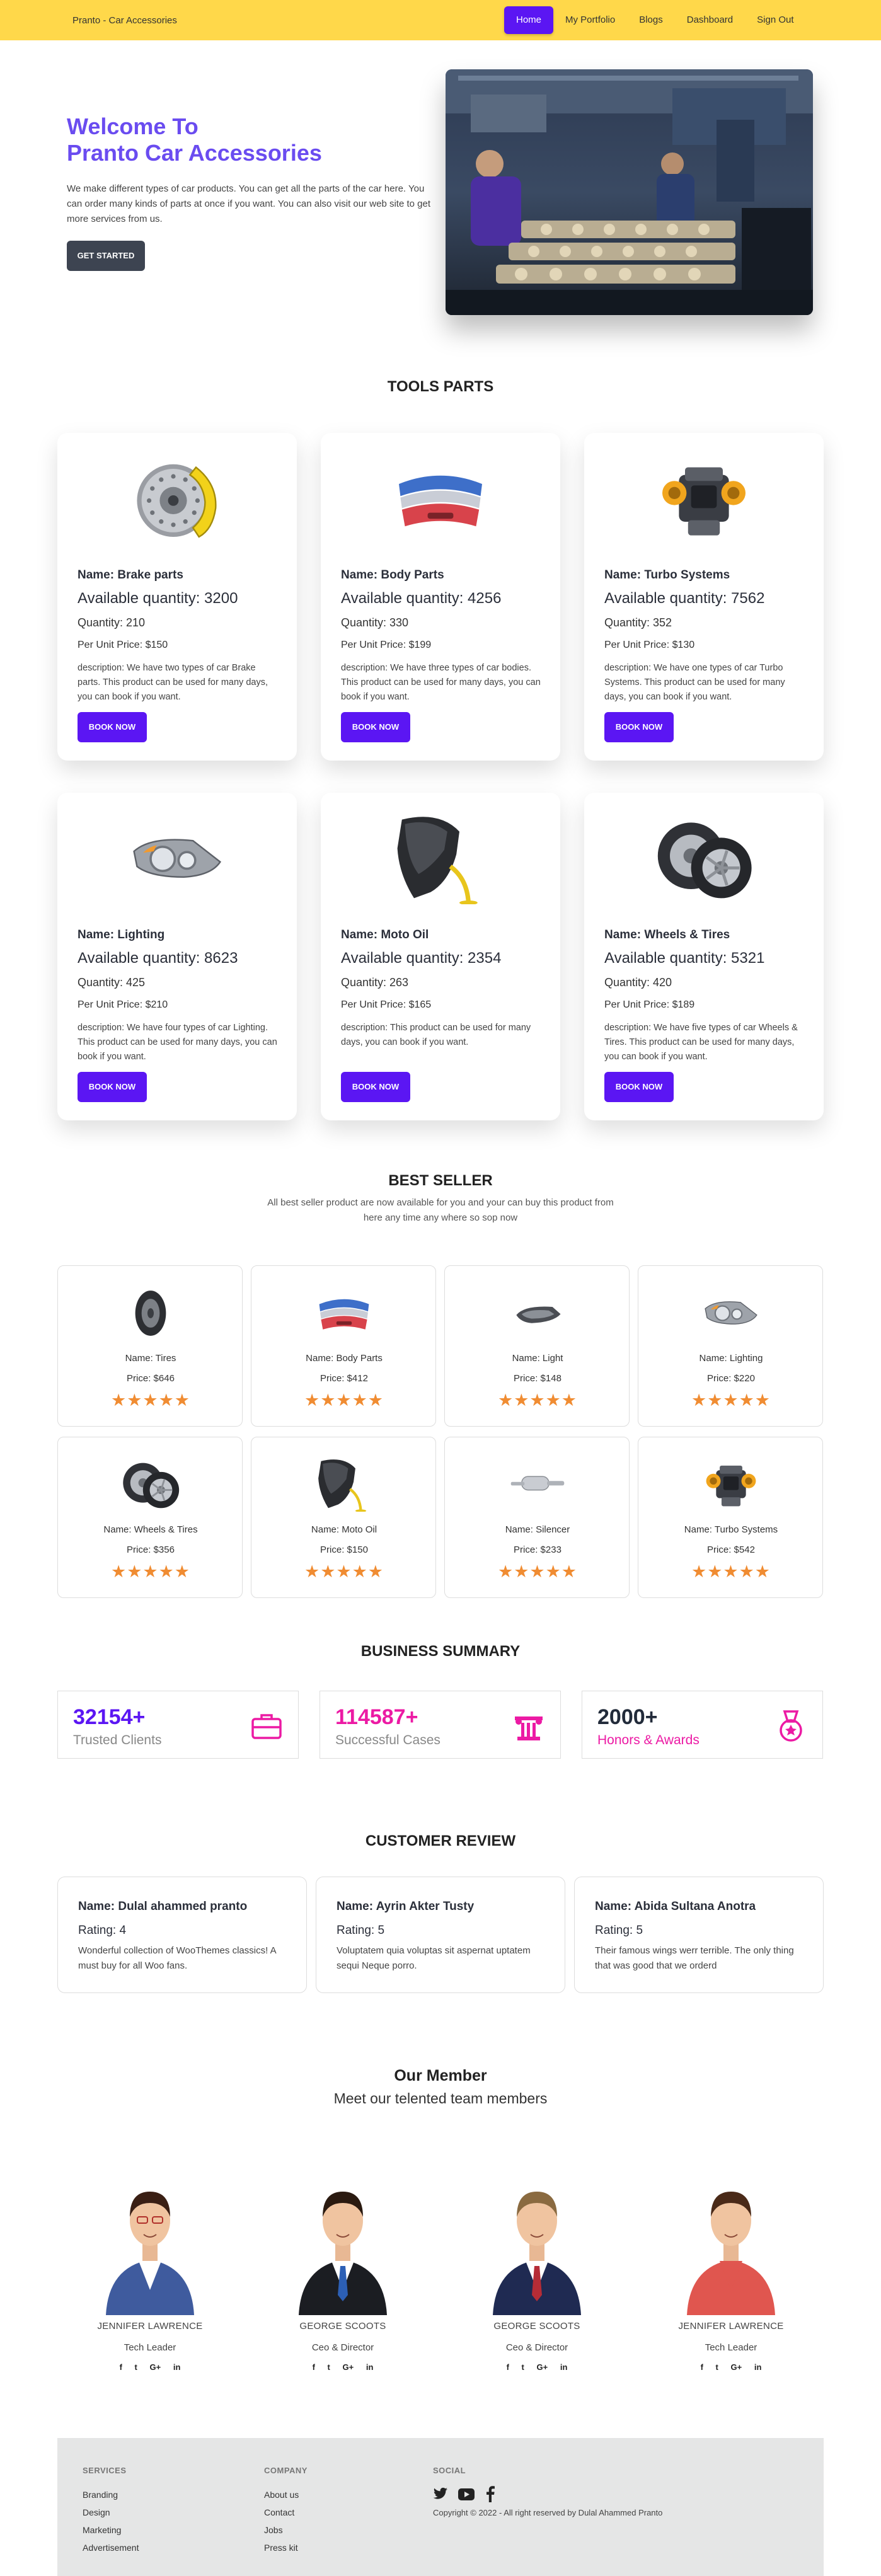  What do you see at coordinates (449, 2470) in the screenshot?
I see `footer-social-heading: SOCIAL` at bounding box center [449, 2470].